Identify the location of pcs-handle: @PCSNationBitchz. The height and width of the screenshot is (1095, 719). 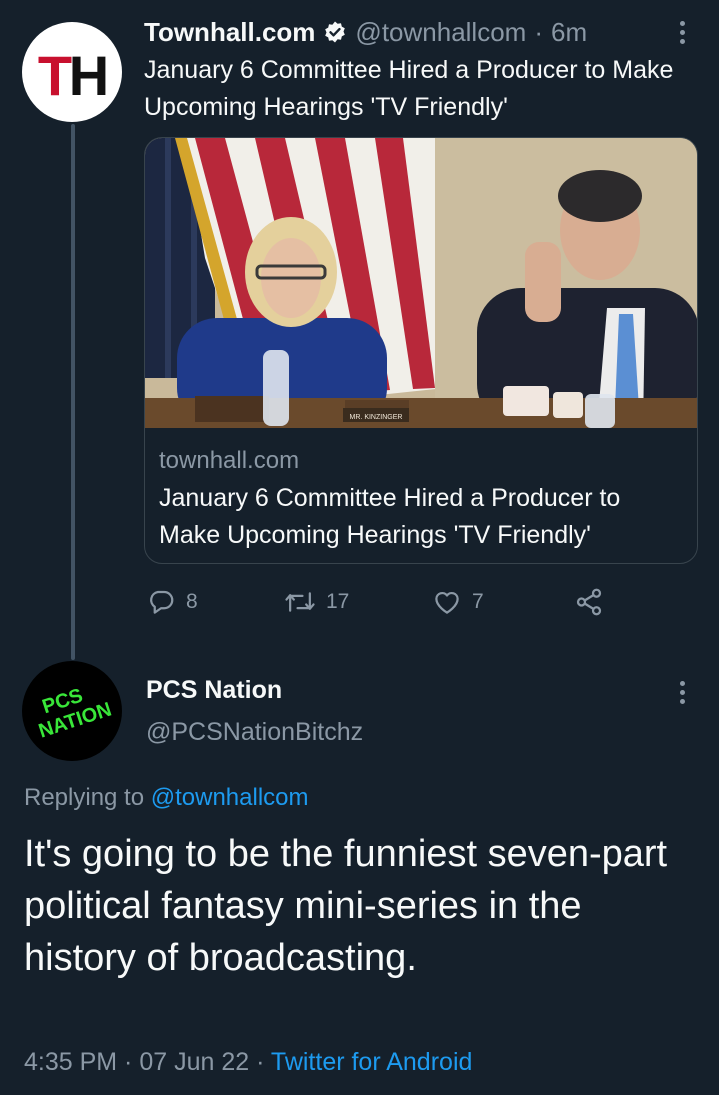
(254, 732).